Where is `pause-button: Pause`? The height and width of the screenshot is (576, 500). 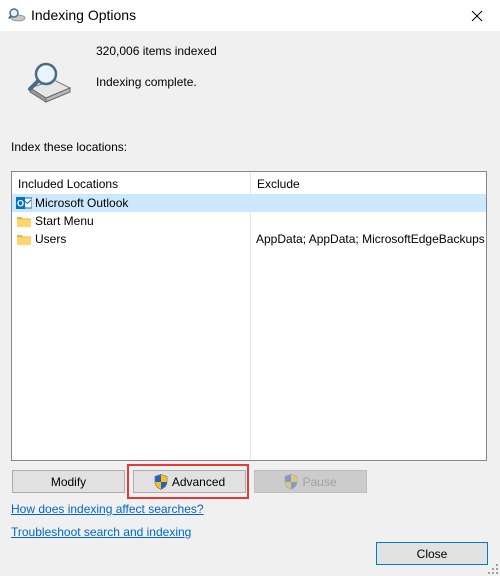
pause-button: Pause is located at coordinates (310, 481).